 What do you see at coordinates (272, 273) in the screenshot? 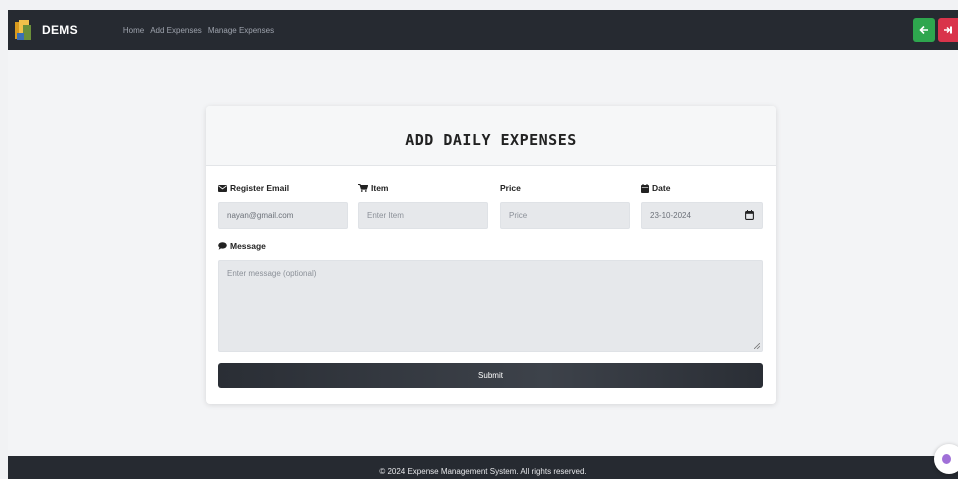
I see `message-placeholder: Enter message (optional)` at bounding box center [272, 273].